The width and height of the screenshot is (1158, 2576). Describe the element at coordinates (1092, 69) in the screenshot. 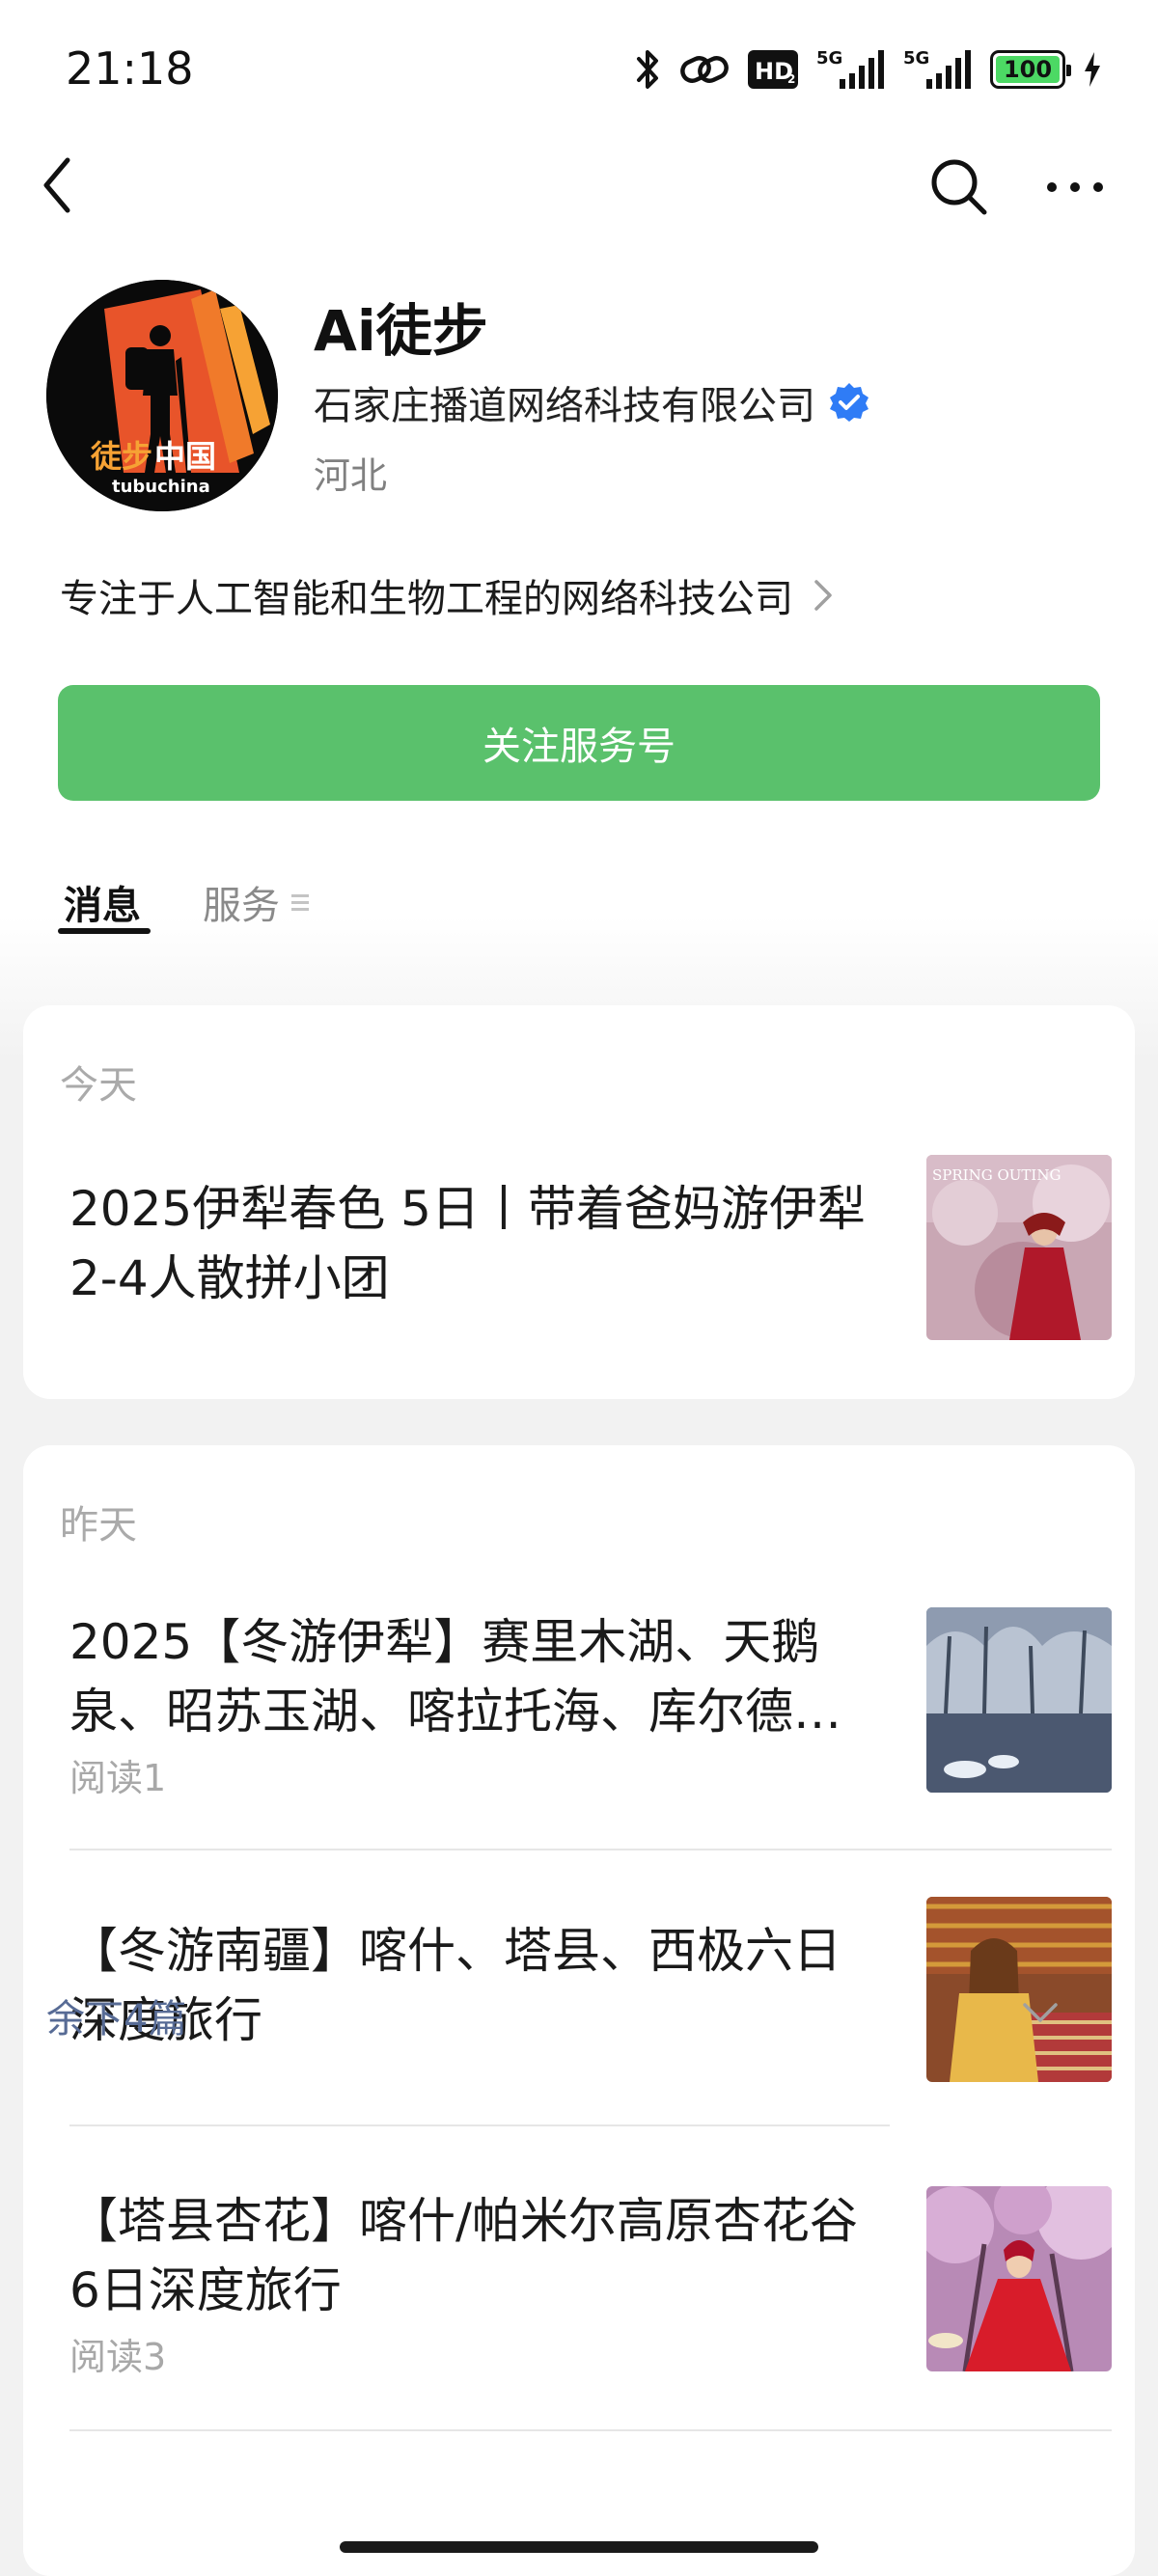

I see `charging-icon` at that location.